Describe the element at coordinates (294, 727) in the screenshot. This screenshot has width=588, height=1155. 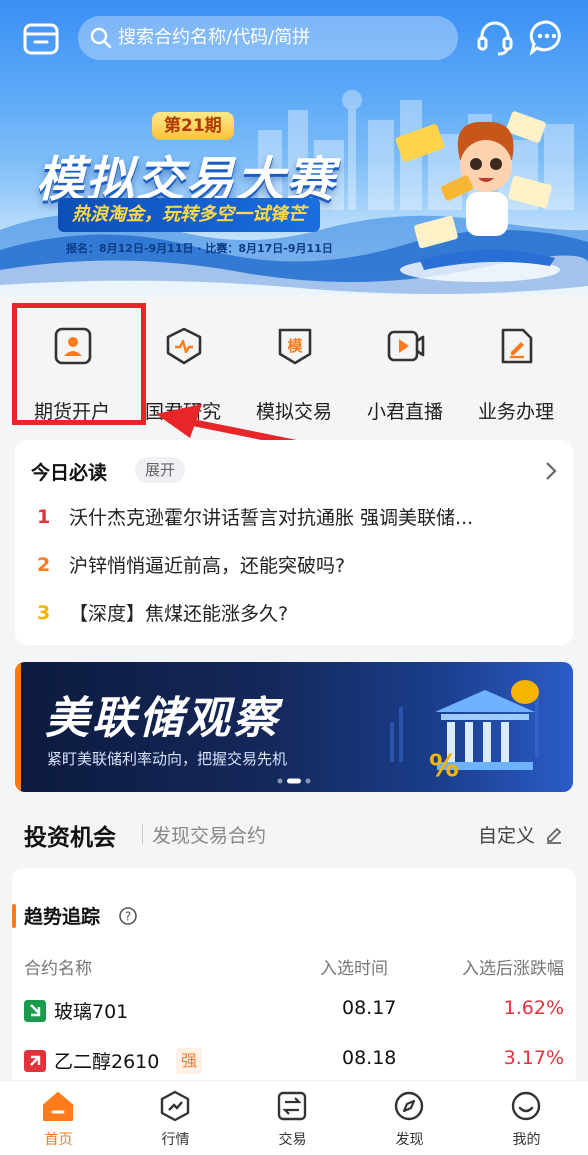
I see `fed-watch-banner: 美联储观察 紧盯美联储利率动向，把握交易先机 %` at that location.